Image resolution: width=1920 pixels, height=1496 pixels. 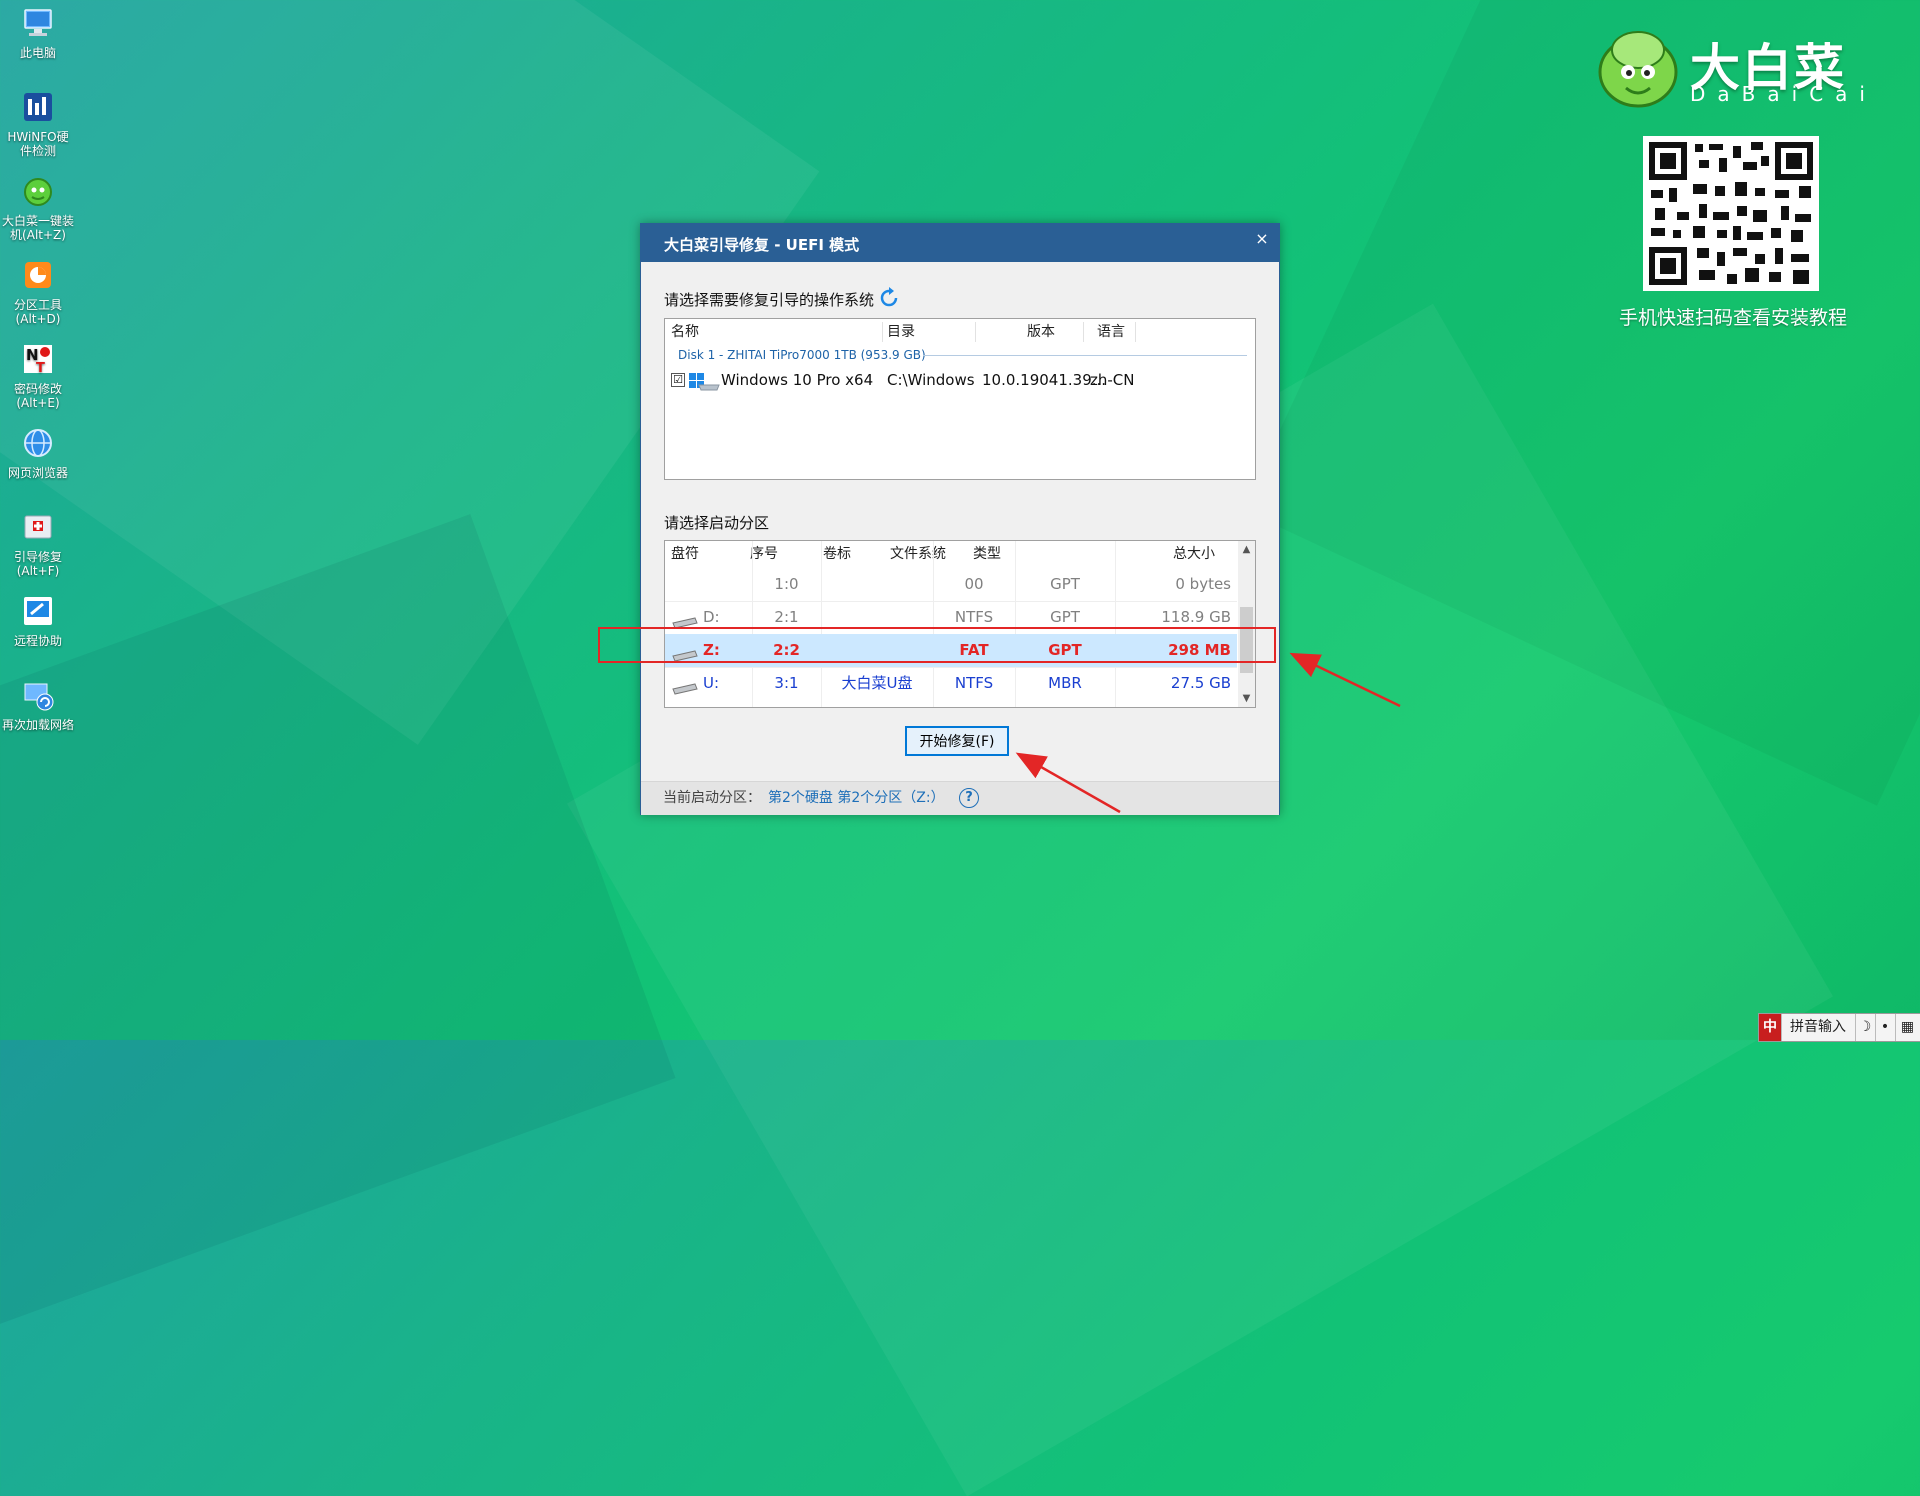 What do you see at coordinates (786, 584) in the screenshot?
I see `partition-index: 1:0` at bounding box center [786, 584].